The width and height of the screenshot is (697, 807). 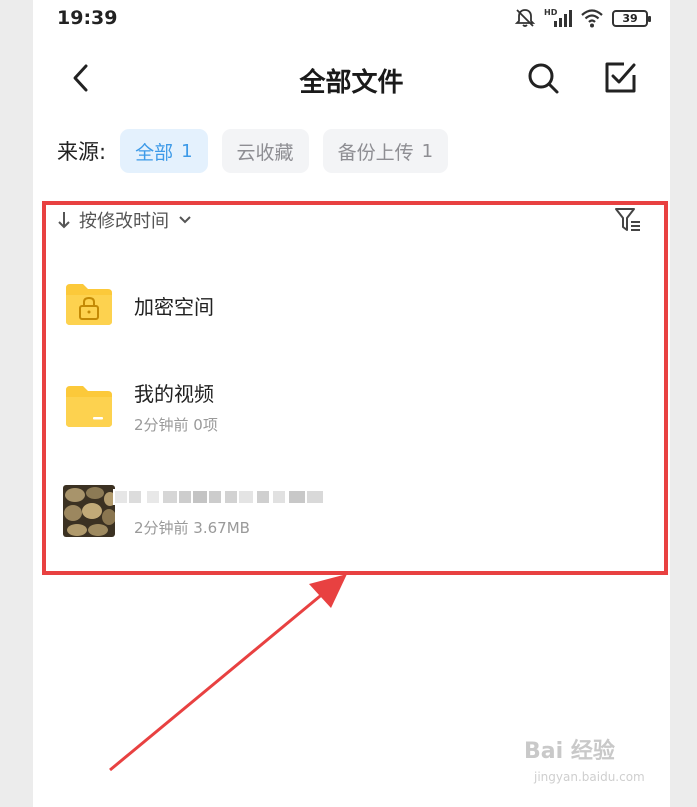 I want to click on watermark-url: jingyan.baidu.com, so click(x=589, y=777).